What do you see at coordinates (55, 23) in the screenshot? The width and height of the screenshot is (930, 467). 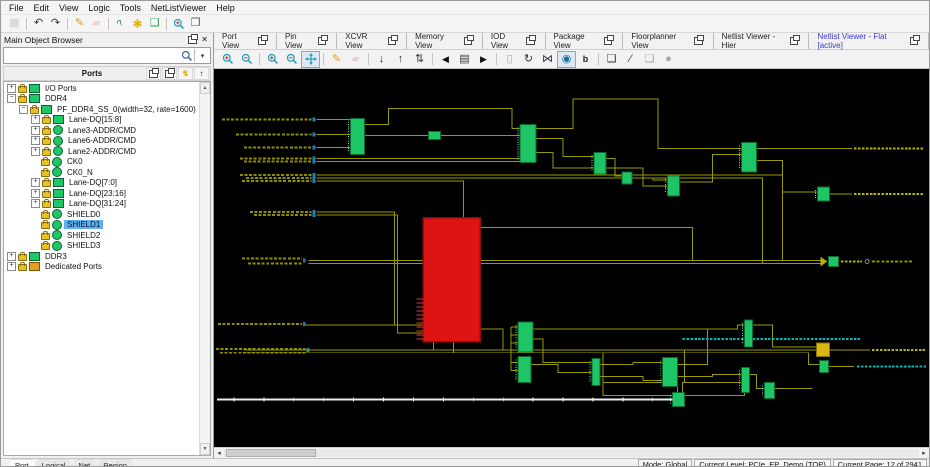 I see `redo-icon: ↷` at bounding box center [55, 23].